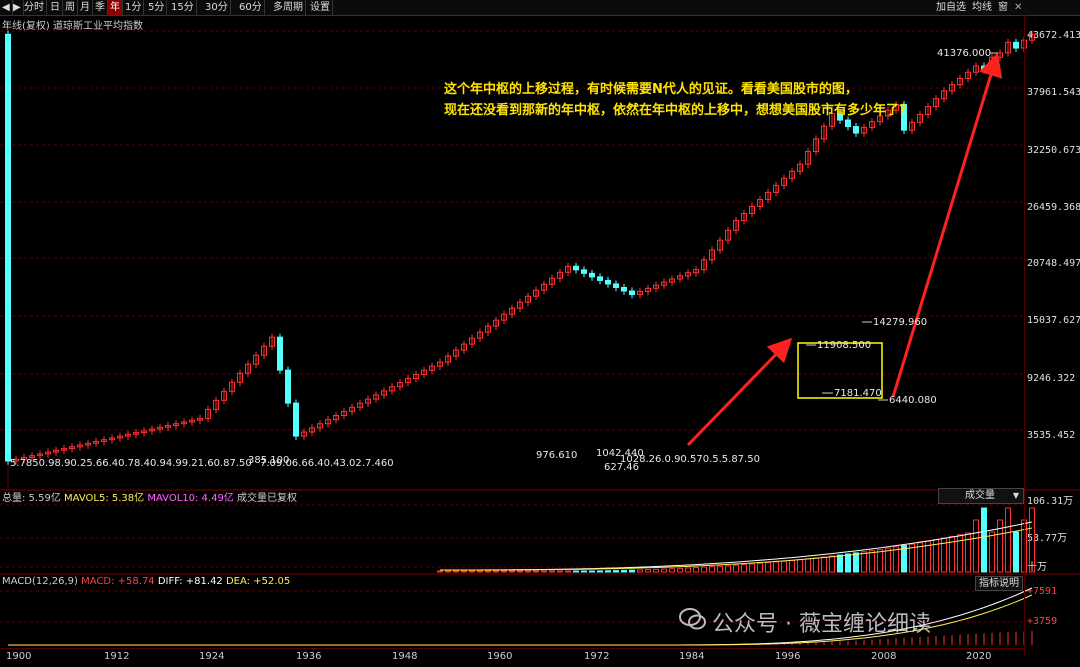 The image size is (1080, 667). Describe the element at coordinates (104, 498) in the screenshot. I see `mavol5: MAVOL5: 5.38亿` at that location.